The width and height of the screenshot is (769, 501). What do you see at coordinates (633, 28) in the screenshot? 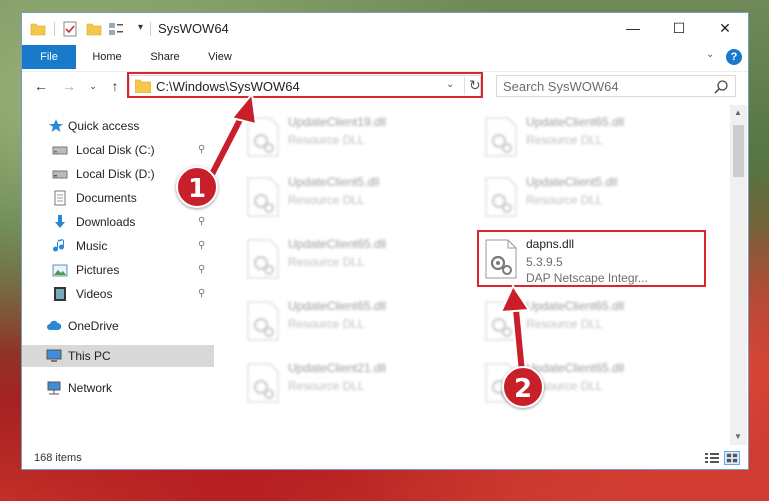
I see `minimize-button: —` at bounding box center [633, 28].